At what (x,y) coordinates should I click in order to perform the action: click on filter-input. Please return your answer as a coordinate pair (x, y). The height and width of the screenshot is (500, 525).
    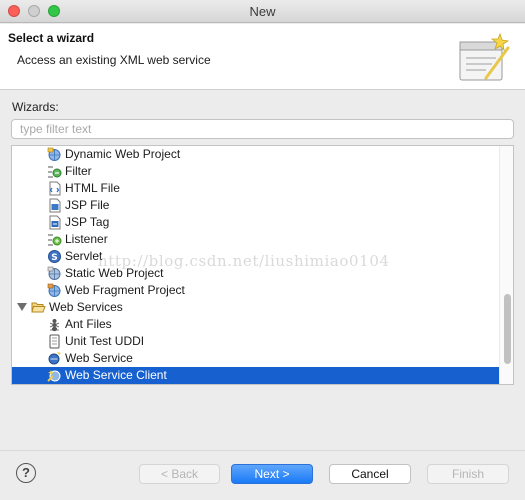
    Looking at the image, I should click on (262, 129).